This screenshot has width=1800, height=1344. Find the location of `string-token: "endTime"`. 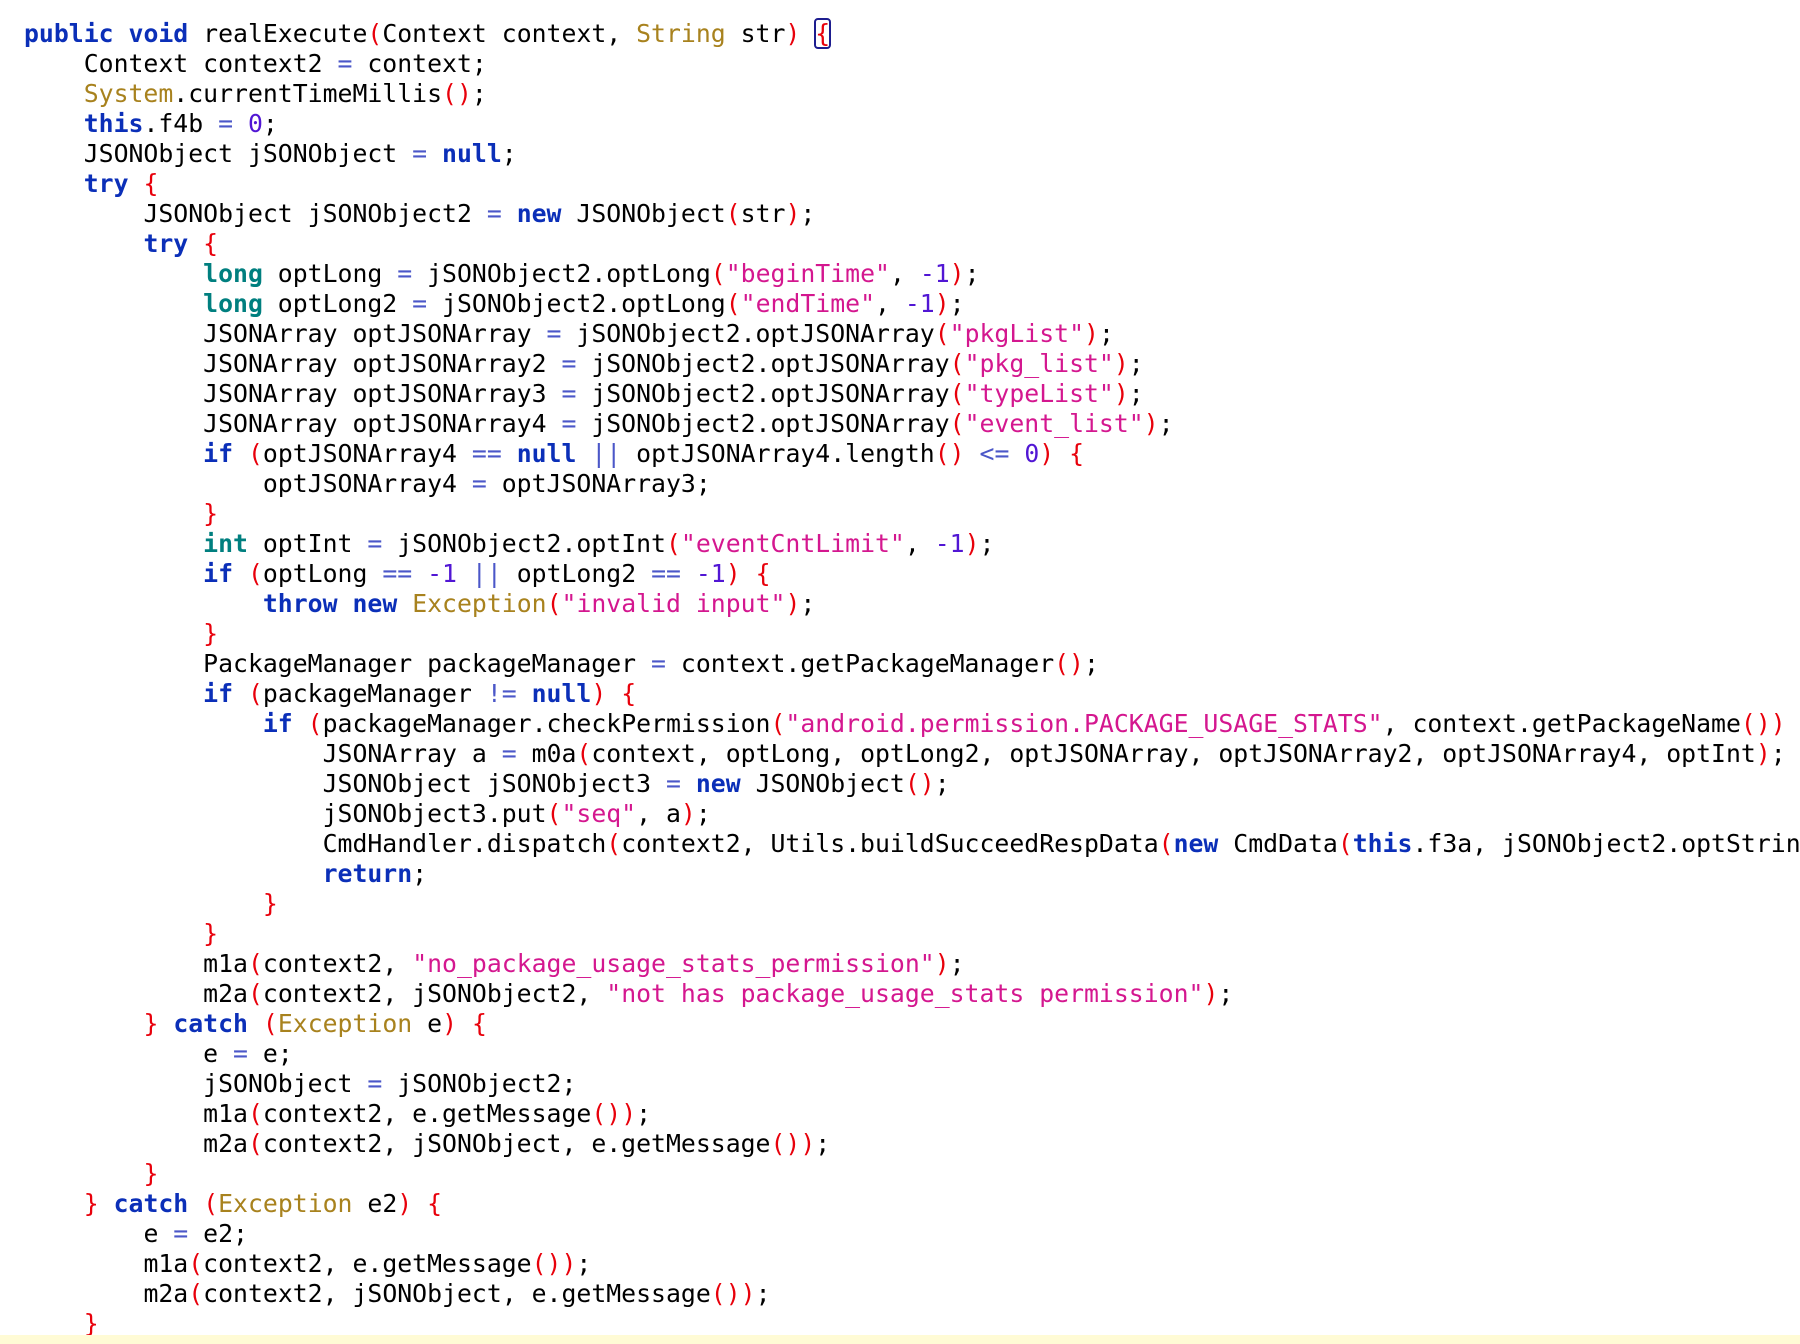

string-token: "endTime" is located at coordinates (808, 303).